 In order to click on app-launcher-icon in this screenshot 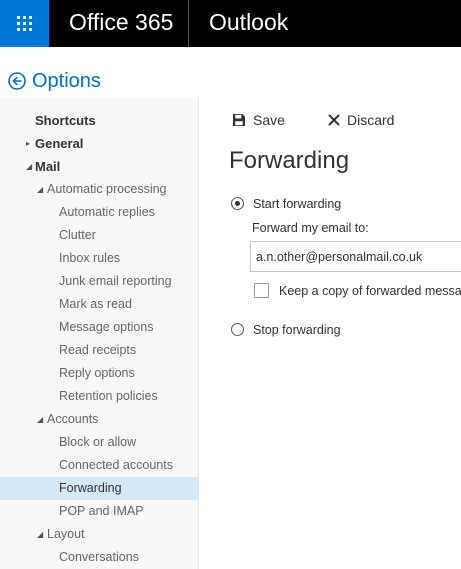, I will do `click(24, 23)`.